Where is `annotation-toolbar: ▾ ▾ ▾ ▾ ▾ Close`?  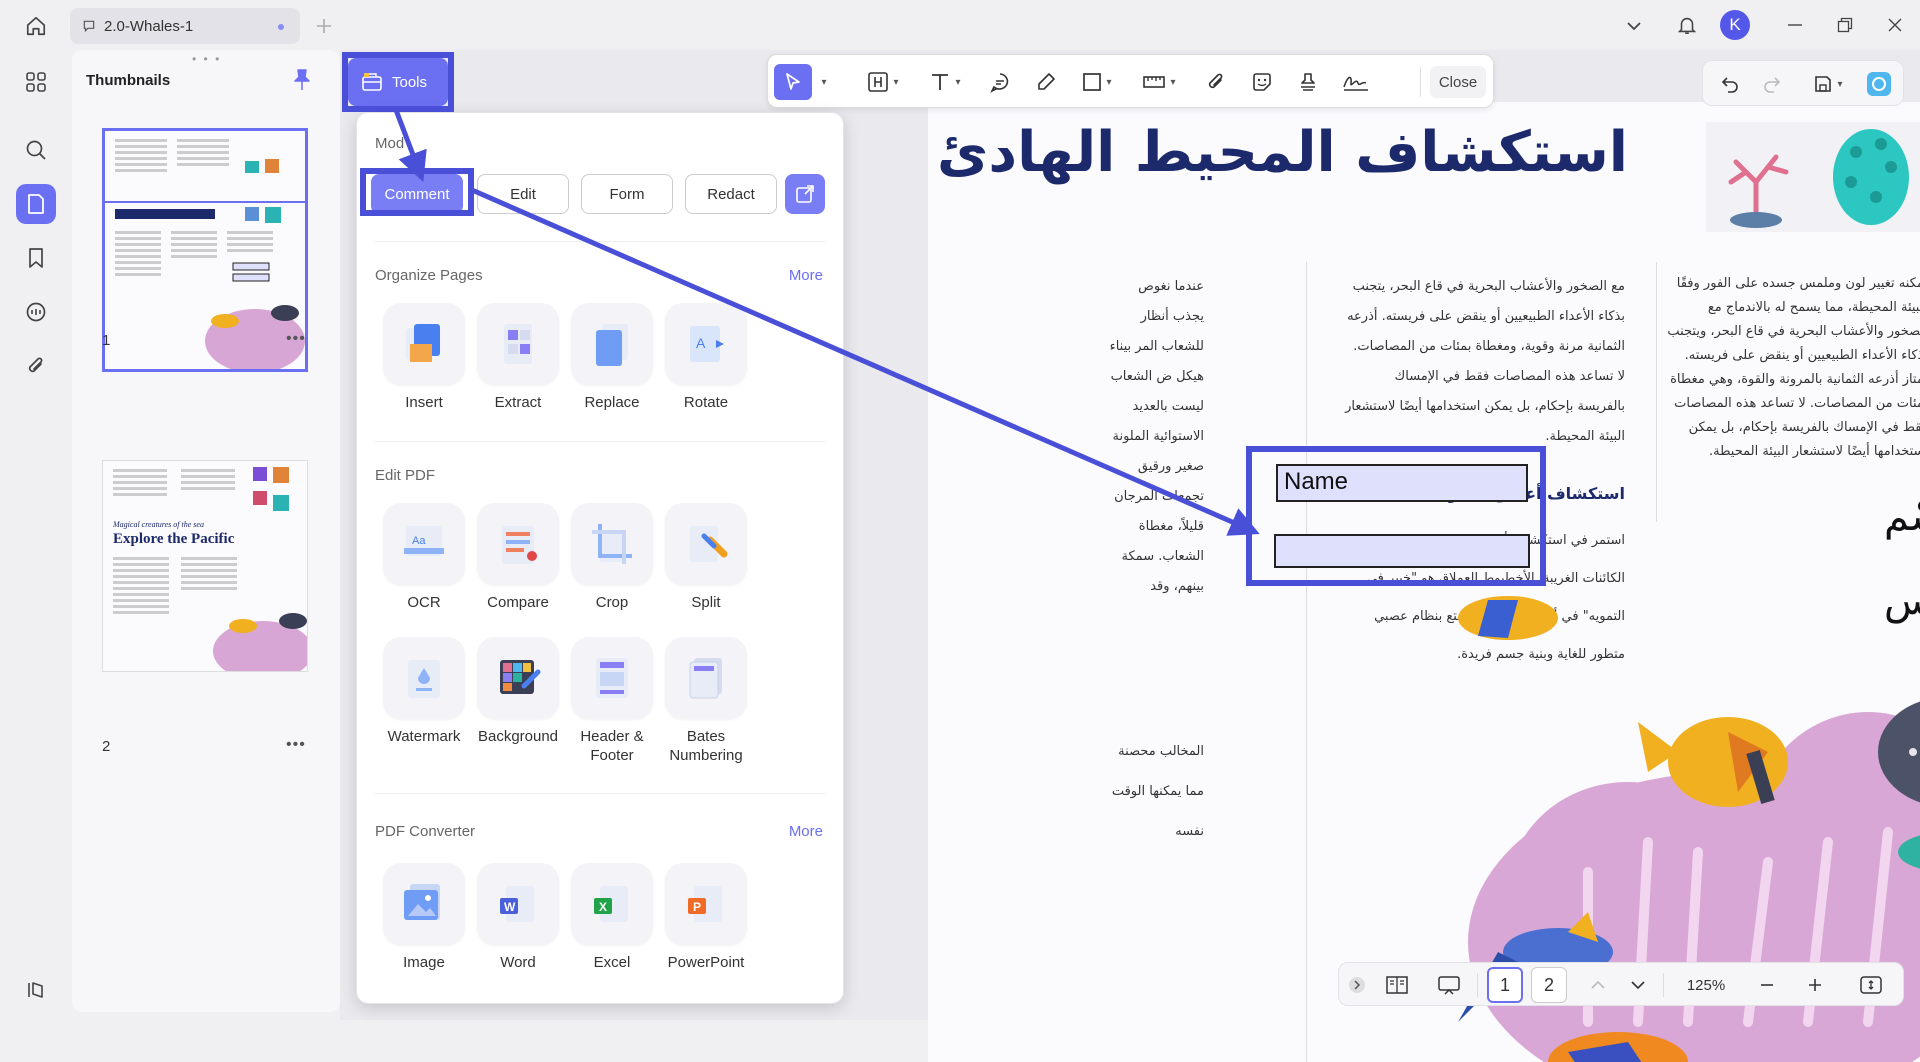 annotation-toolbar: ▾ ▾ ▾ ▾ ▾ Close is located at coordinates (1130, 81).